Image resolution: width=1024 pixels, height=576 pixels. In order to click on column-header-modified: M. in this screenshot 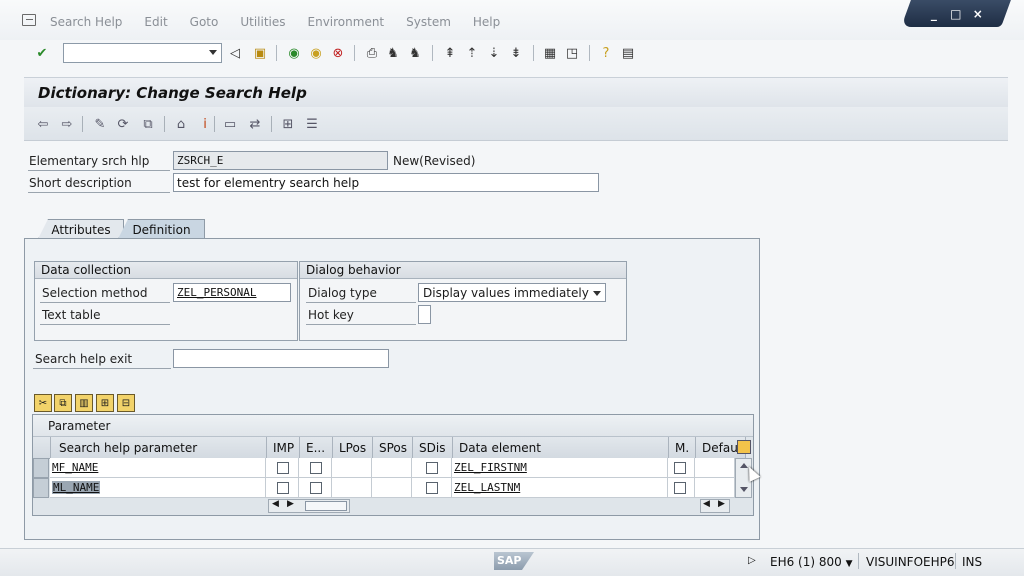, I will do `click(682, 448)`.